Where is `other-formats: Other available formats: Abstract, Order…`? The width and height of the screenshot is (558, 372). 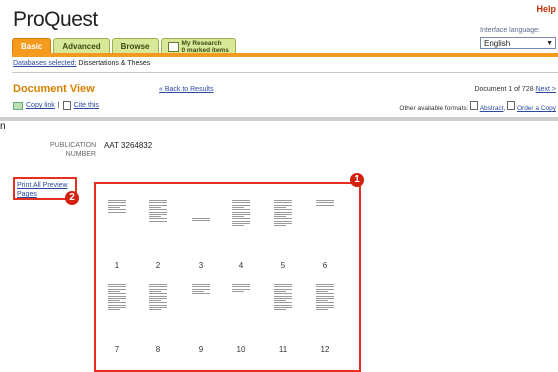 other-formats: Other available formats: Abstract, Order… is located at coordinates (477, 106).